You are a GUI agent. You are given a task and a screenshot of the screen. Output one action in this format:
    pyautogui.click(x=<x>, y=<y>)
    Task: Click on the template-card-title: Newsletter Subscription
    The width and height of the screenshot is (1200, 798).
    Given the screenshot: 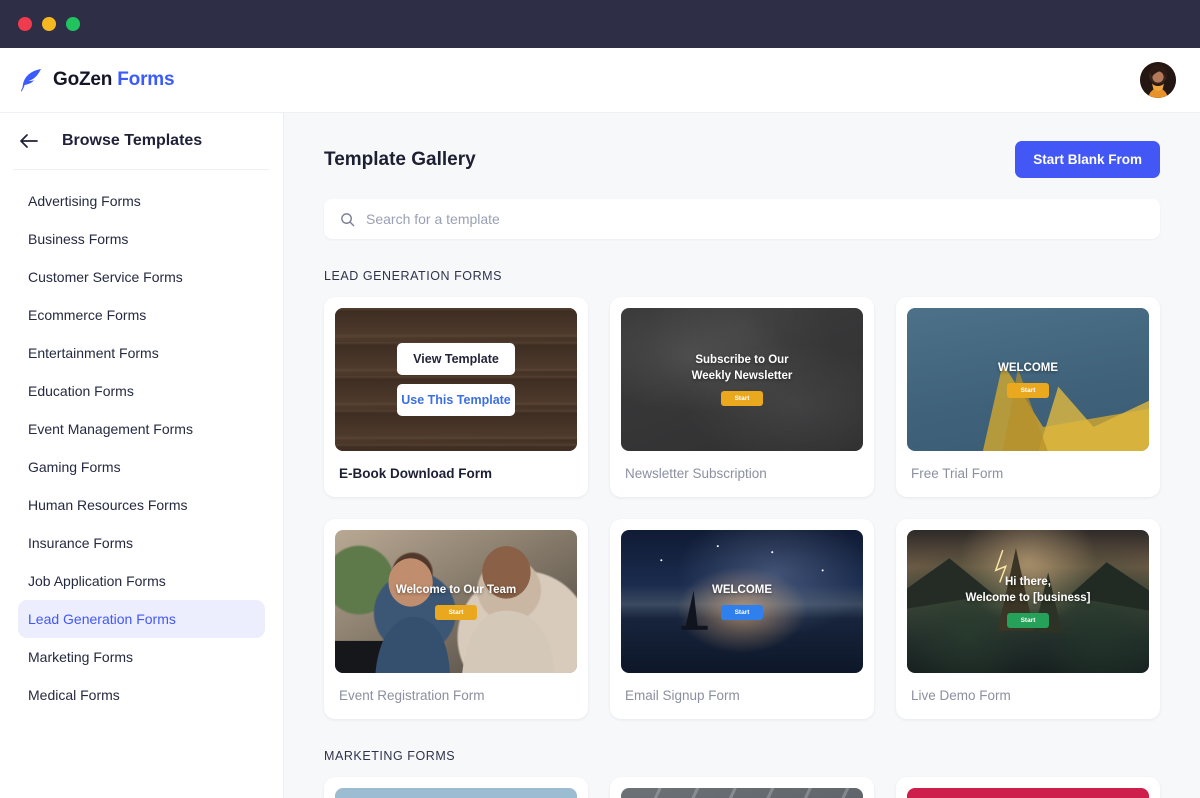 What is the action you would take?
    pyautogui.click(x=696, y=473)
    